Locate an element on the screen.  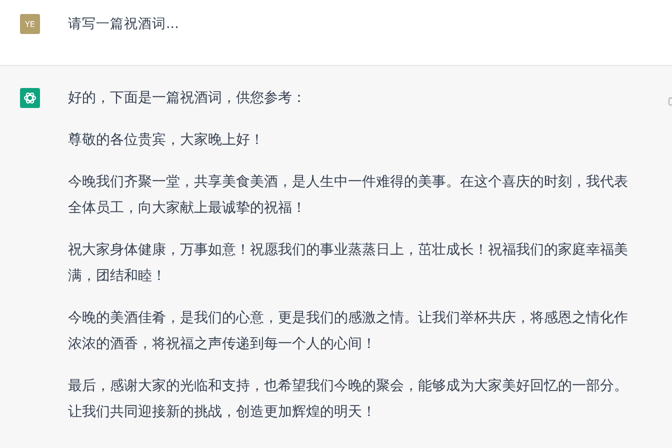
message-paragraph: 好的，下面是一篇祝酒词，供您参考： is located at coordinates (187, 98).